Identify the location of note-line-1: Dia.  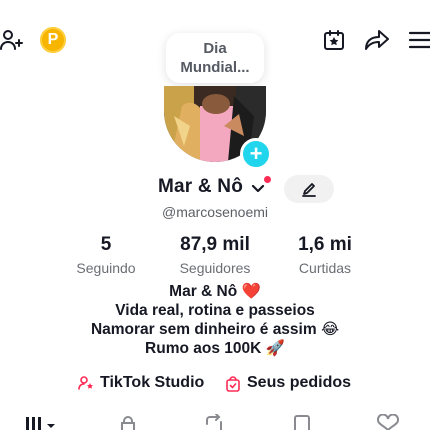
(215, 48).